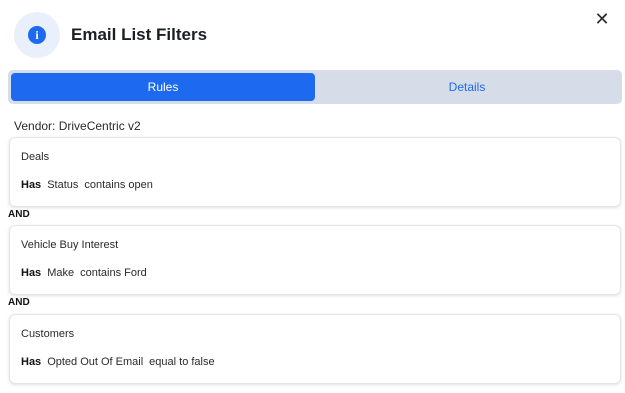 This screenshot has width=625, height=393. I want to click on rule-expression: Has Opted Out Of Email equal to false, so click(118, 362).